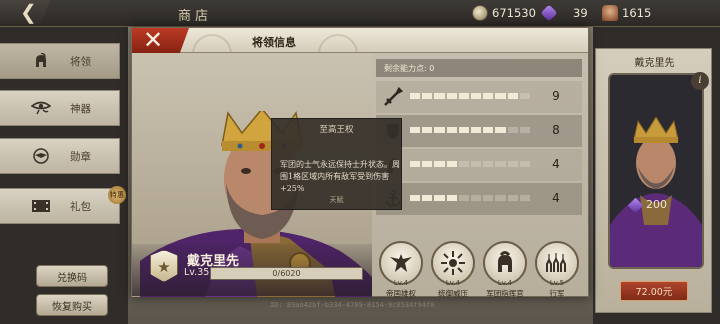  What do you see at coordinates (656, 204) in the screenshot?
I see `card-power-value: 200` at bounding box center [656, 204].